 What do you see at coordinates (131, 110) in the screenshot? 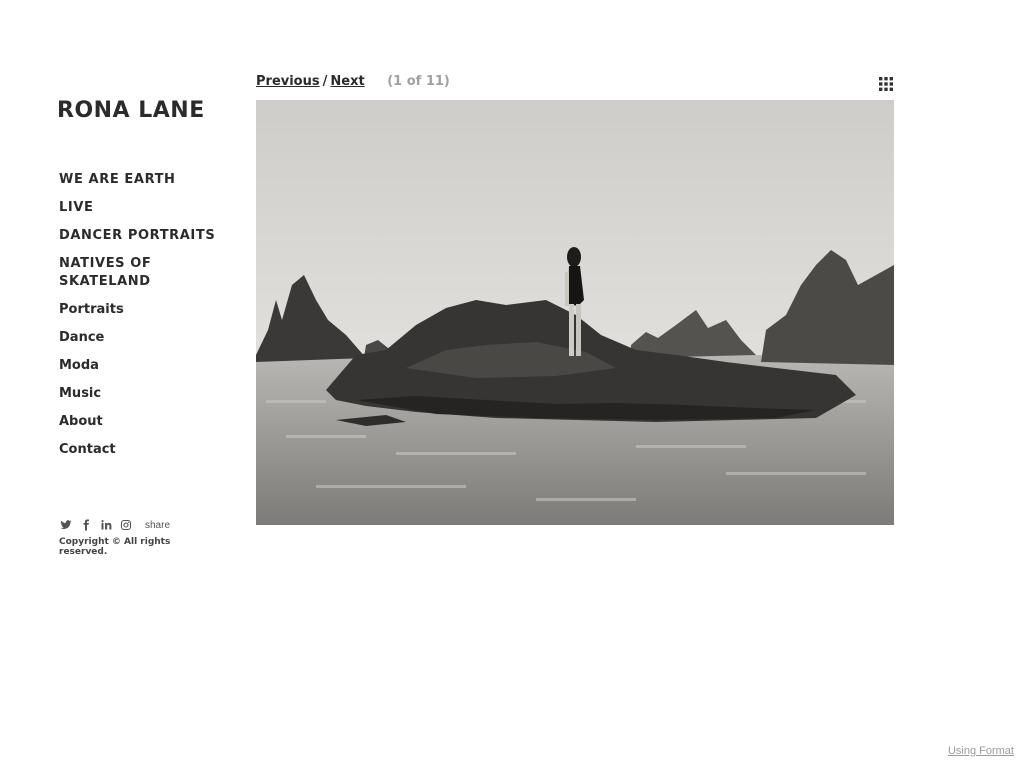
I see `site-logo: RONA LANE` at bounding box center [131, 110].